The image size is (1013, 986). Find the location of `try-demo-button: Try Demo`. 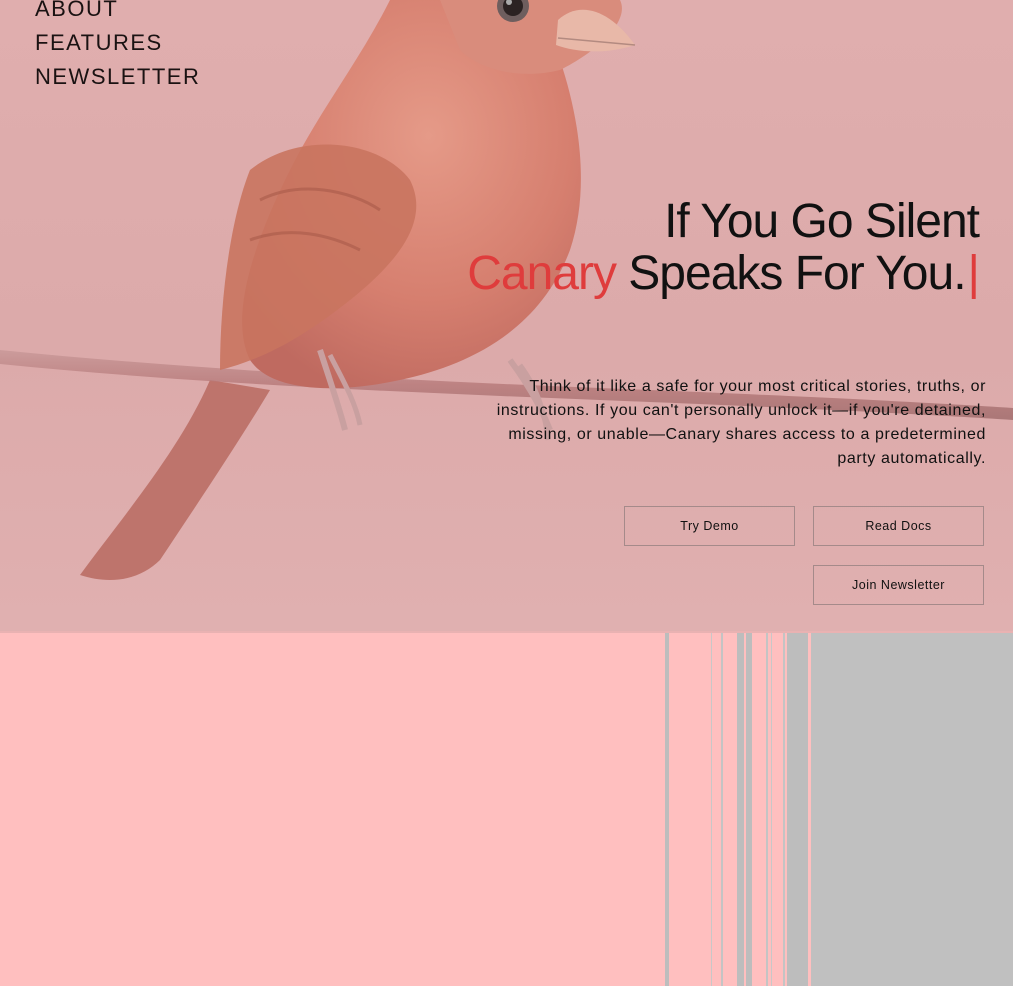

try-demo-button: Try Demo is located at coordinates (709, 526).